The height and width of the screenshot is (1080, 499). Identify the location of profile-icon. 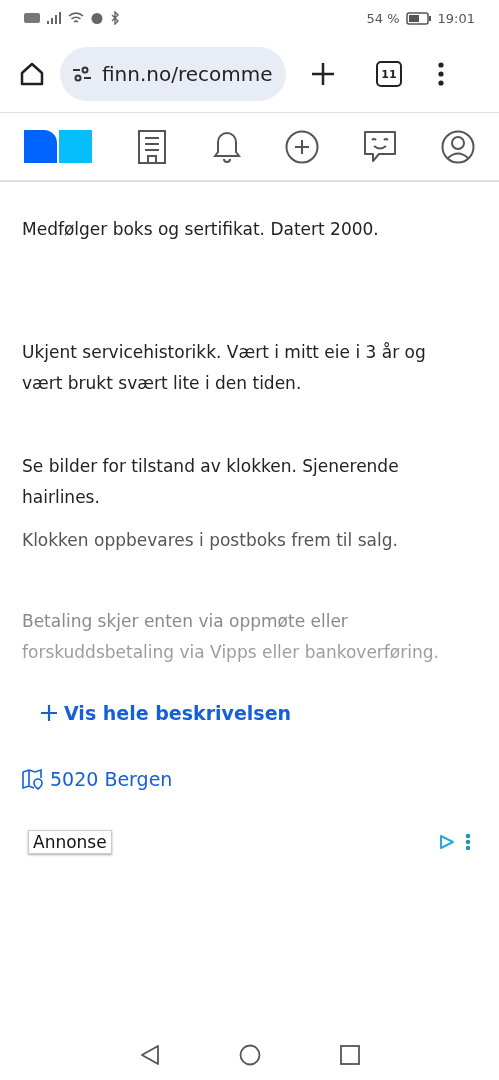
(458, 146).